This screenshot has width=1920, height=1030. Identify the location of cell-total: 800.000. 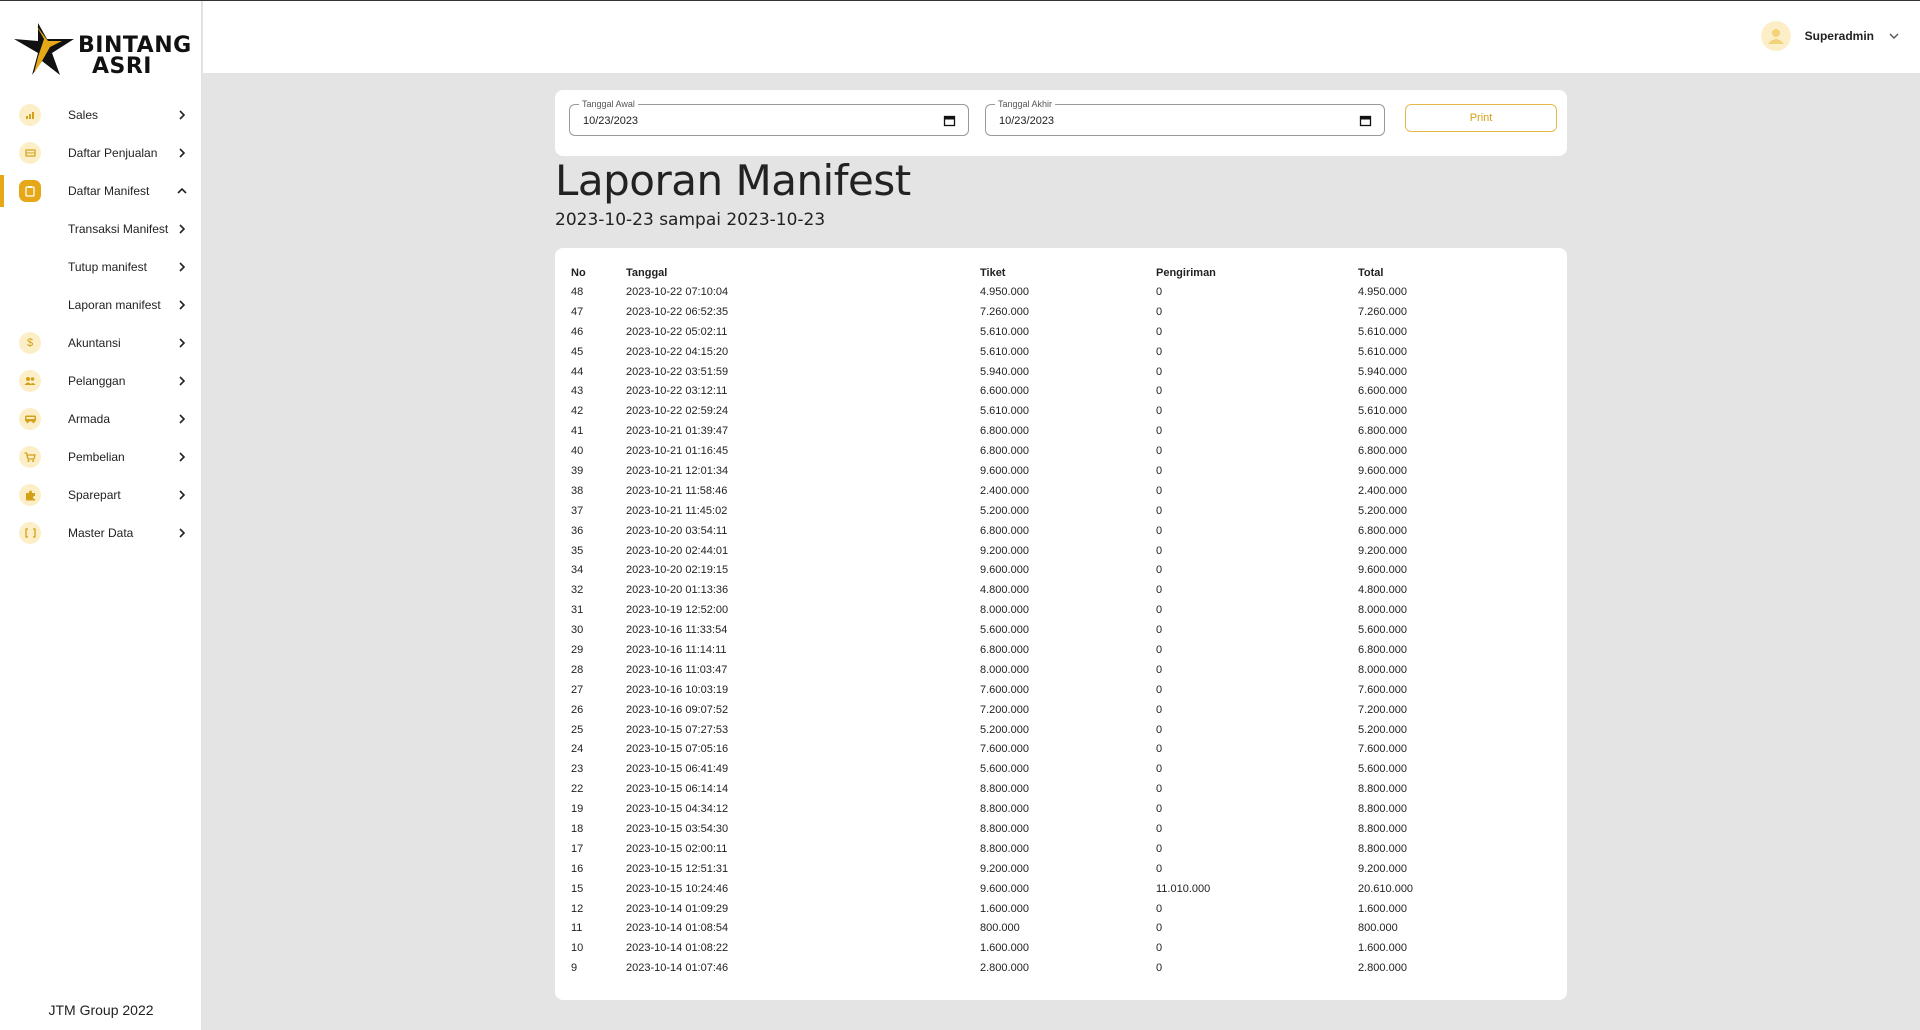
(1378, 928).